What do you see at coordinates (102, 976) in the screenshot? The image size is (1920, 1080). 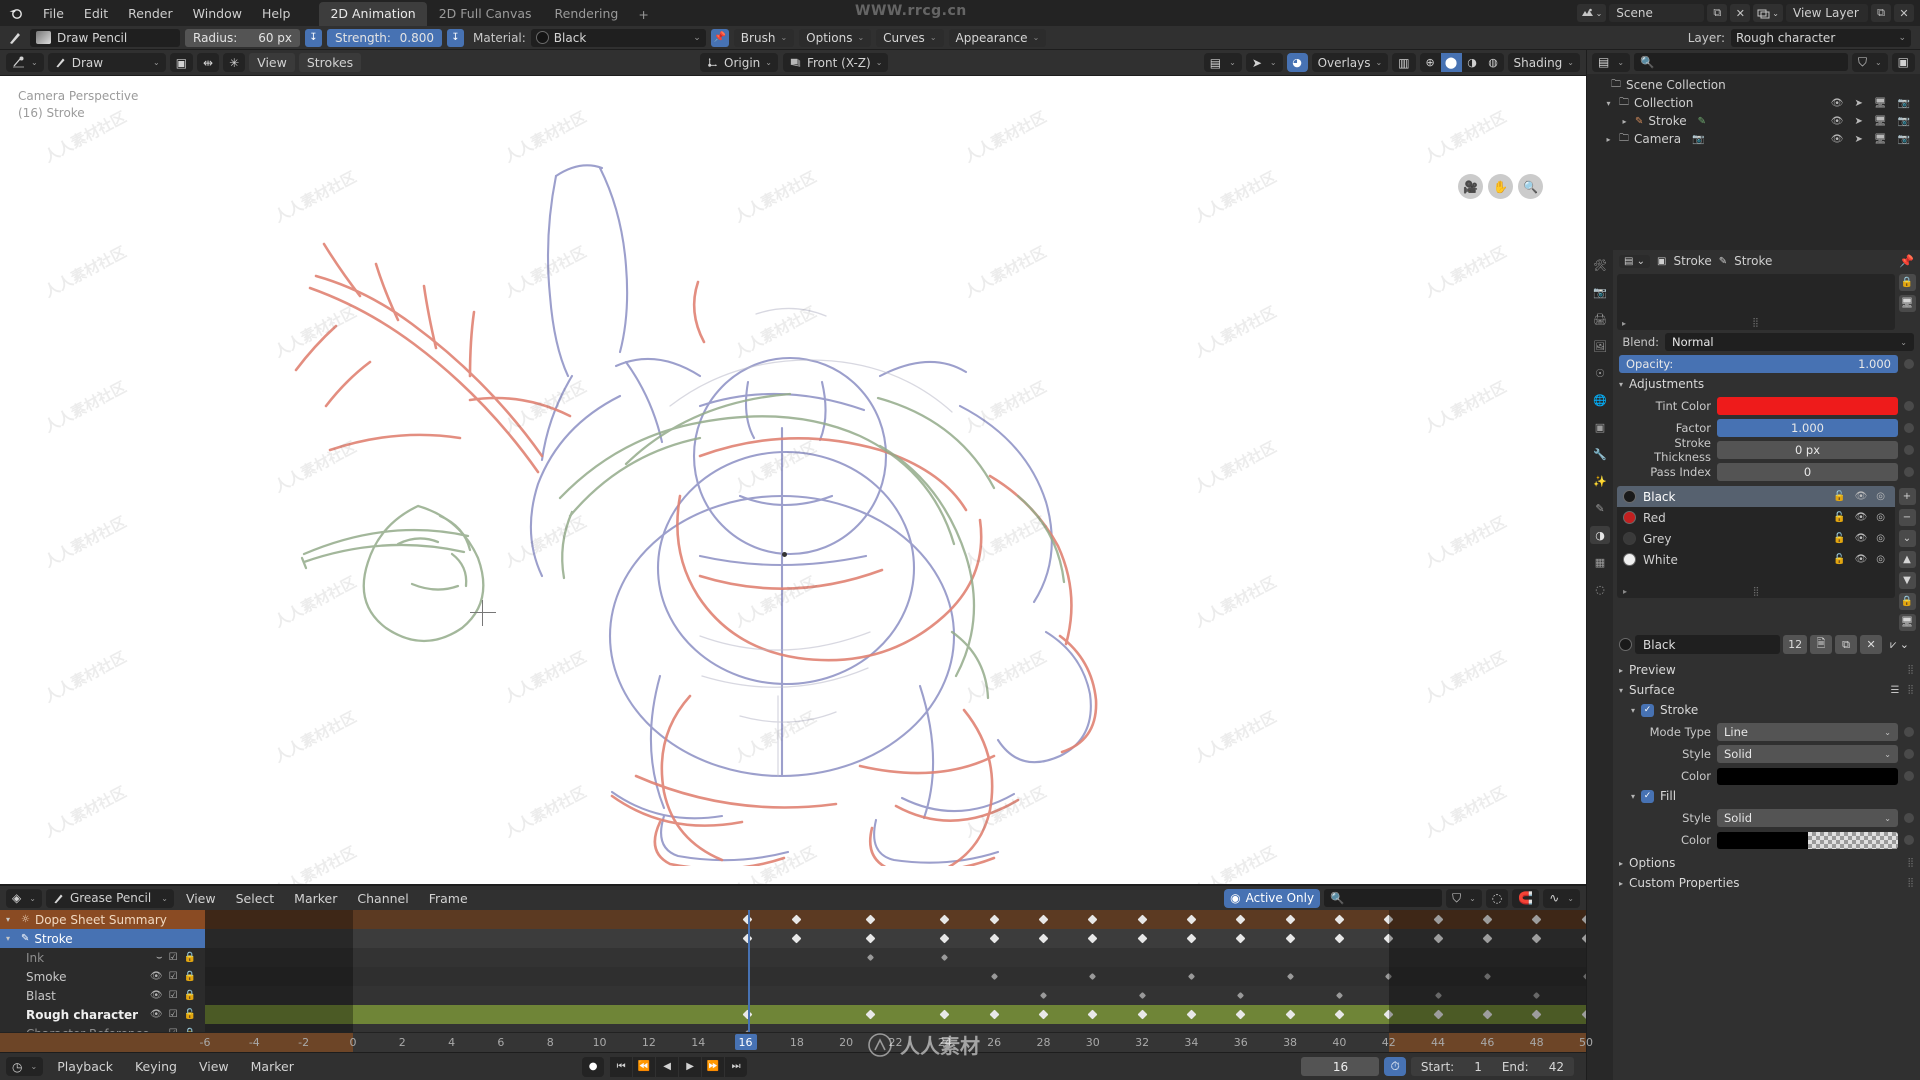 I see `channel-smoke: Smoke 👁 ☑ 🔒` at bounding box center [102, 976].